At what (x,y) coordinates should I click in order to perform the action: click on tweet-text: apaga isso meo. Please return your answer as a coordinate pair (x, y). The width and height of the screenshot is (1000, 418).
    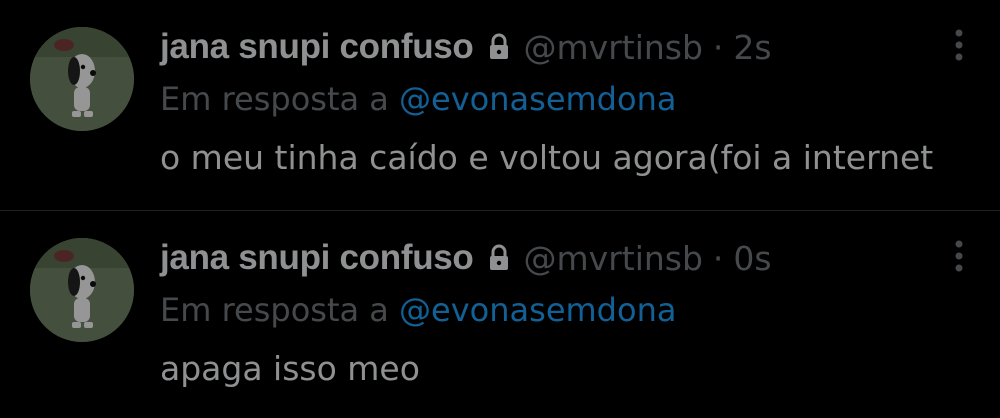
    Looking at the image, I should click on (290, 368).